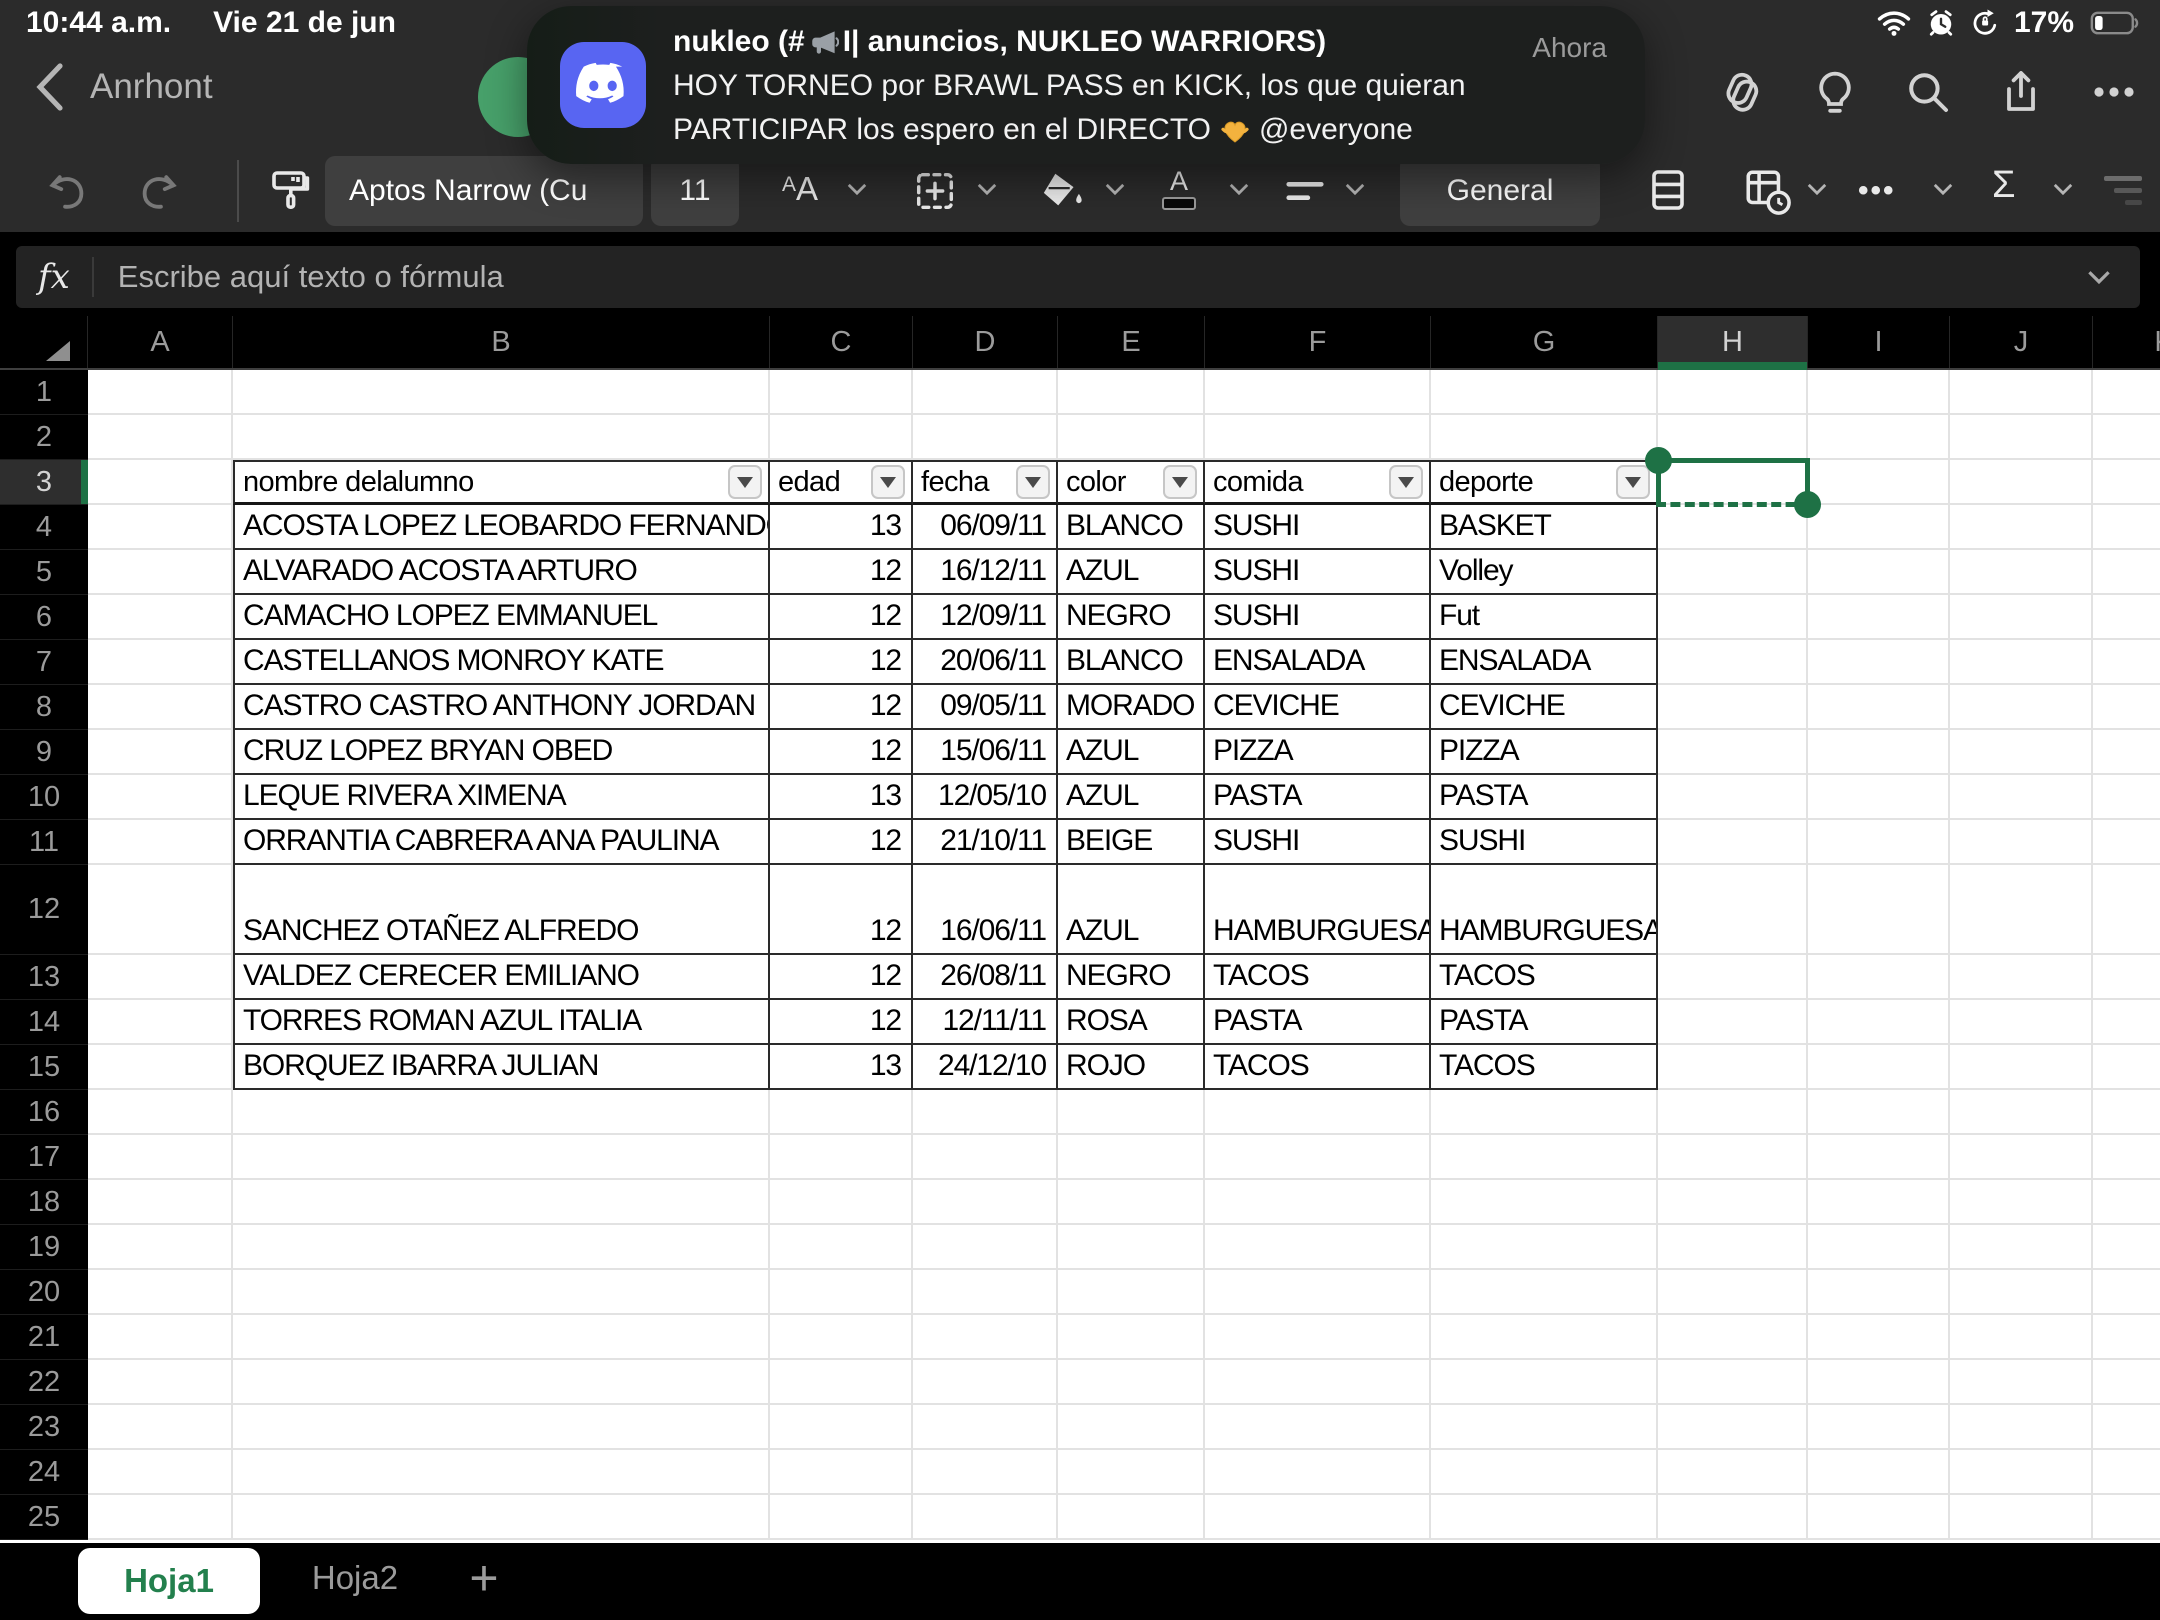 Image resolution: width=2160 pixels, height=1620 pixels. Describe the element at coordinates (841, 617) in the screenshot. I see `cell-C6: 12` at that location.